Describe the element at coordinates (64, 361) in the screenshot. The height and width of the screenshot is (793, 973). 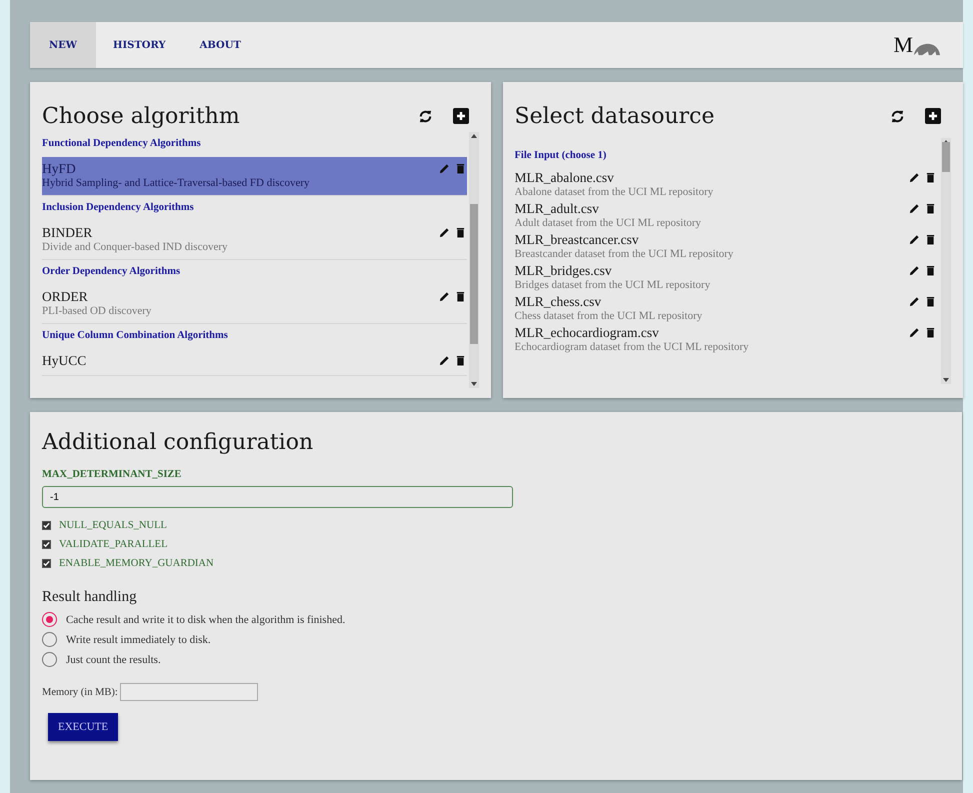
I see `item-name: HyUCC` at that location.